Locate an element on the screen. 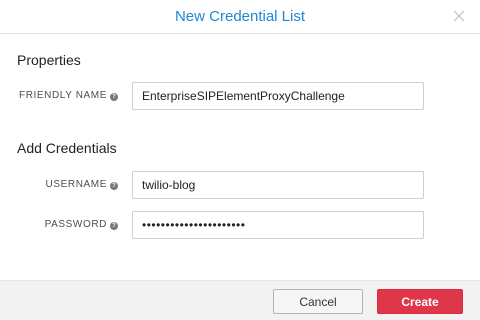  username-input is located at coordinates (278, 185).